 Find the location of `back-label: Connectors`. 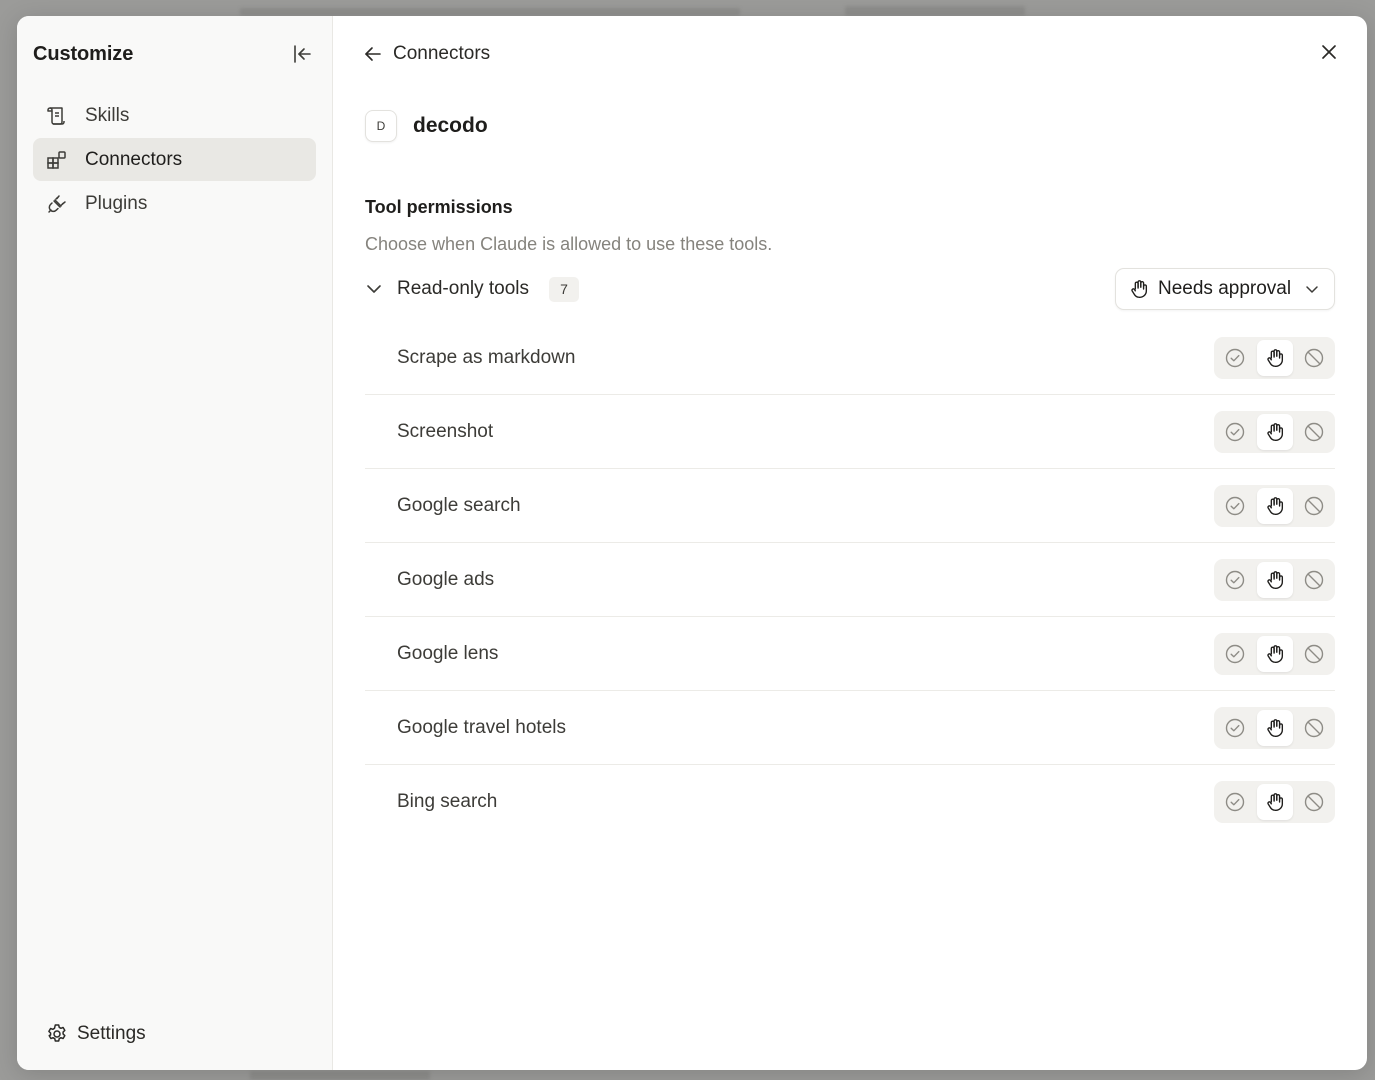

back-label: Connectors is located at coordinates (442, 53).